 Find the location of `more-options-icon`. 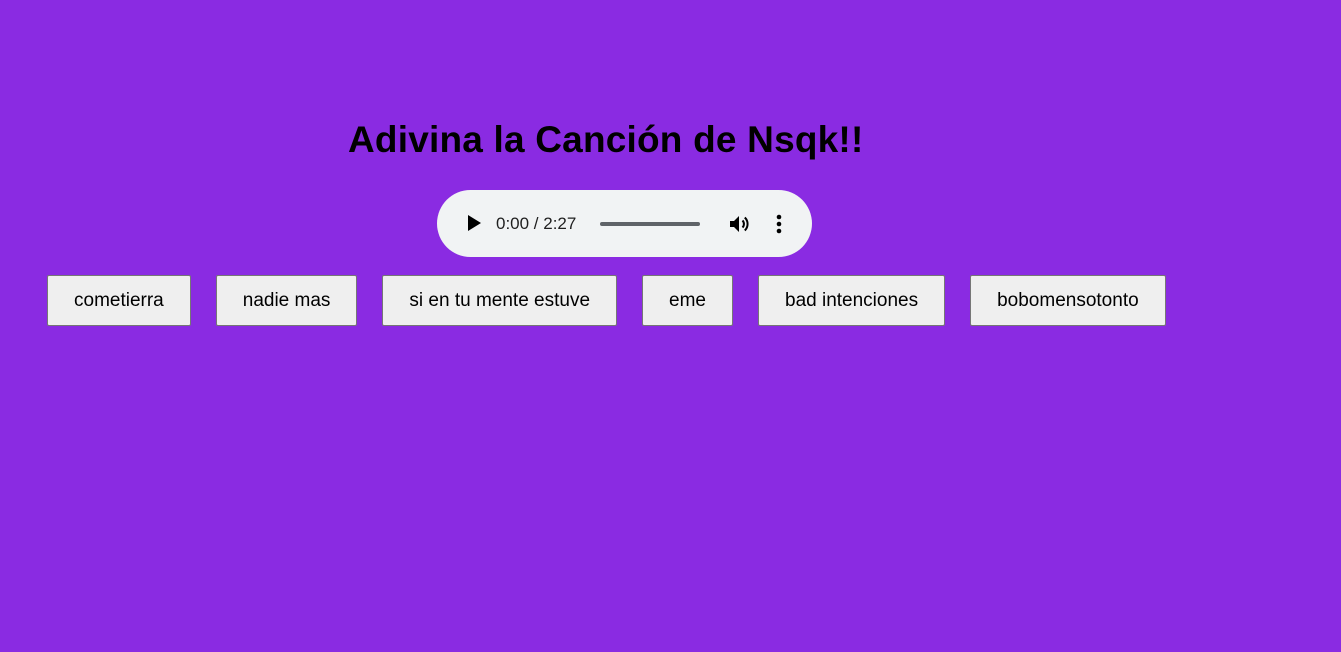

more-options-icon is located at coordinates (779, 224).